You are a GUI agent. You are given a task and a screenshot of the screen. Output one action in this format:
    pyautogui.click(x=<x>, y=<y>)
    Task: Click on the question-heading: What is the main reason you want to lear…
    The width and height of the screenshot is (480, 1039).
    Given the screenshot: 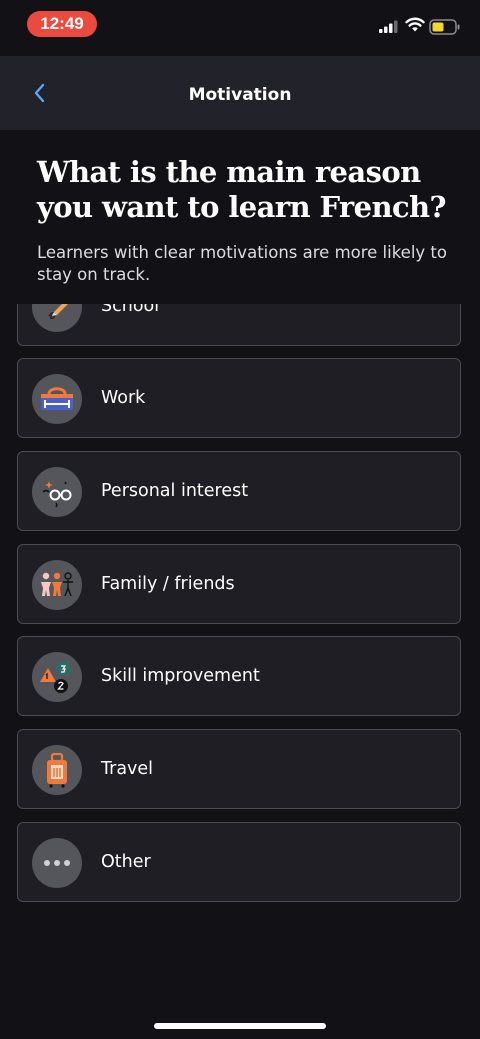 What is the action you would take?
    pyautogui.click(x=241, y=189)
    